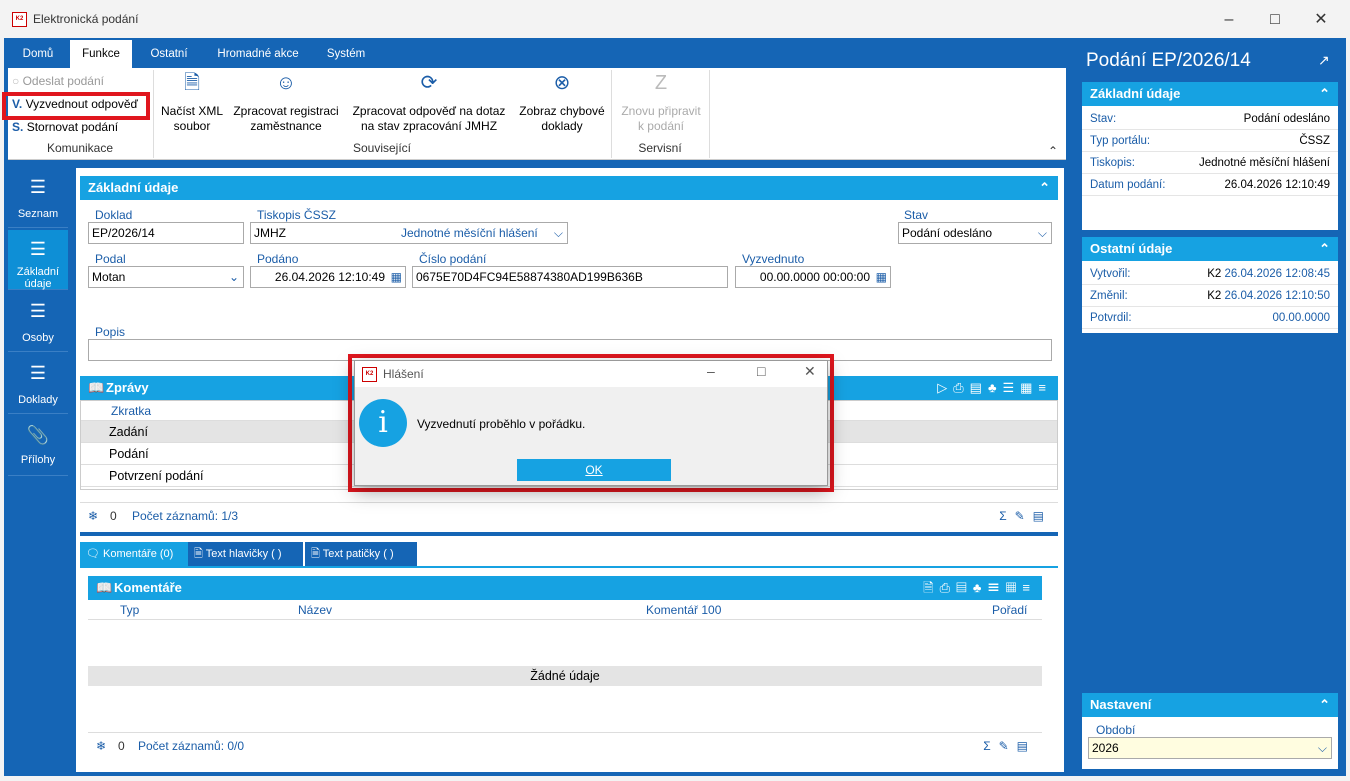 The width and height of the screenshot is (1350, 781). What do you see at coordinates (296, 215) in the screenshot?
I see `tiskopis-label: Tiskopis ČSSZ` at bounding box center [296, 215].